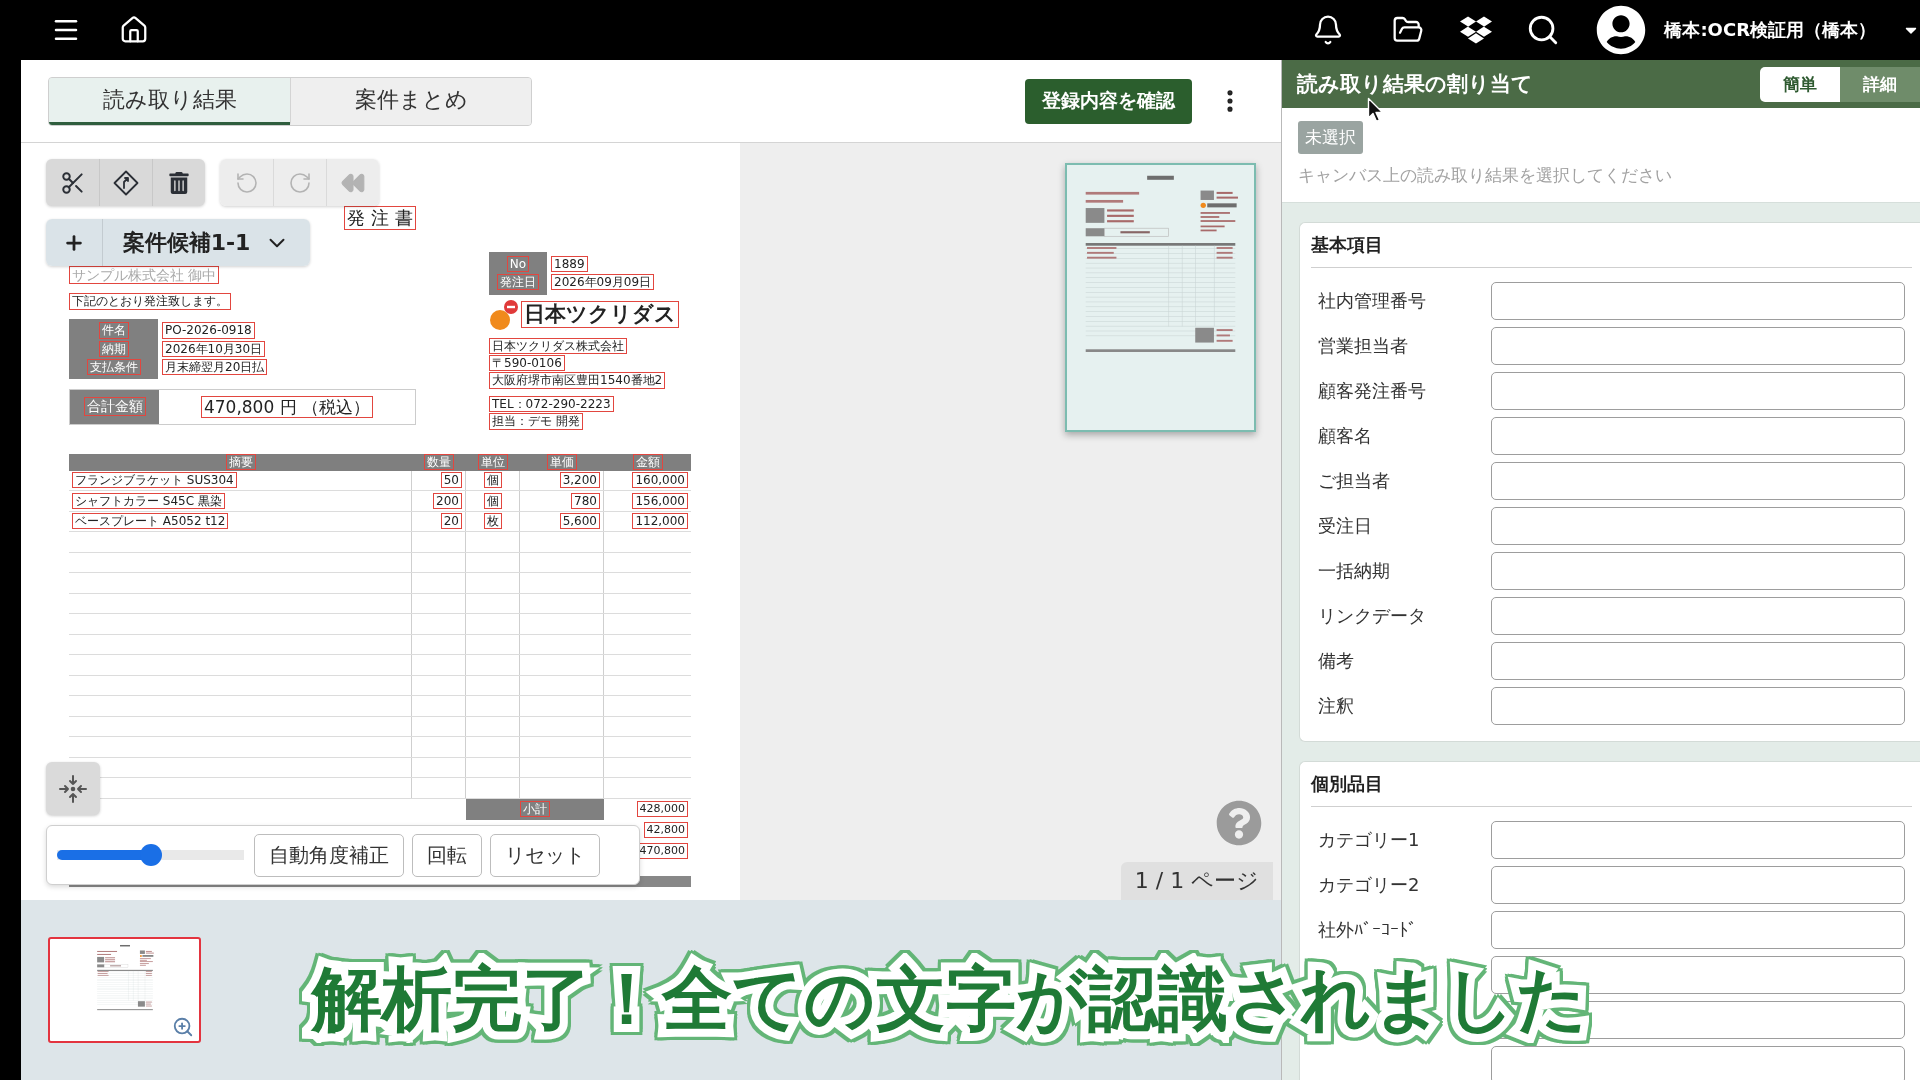 This screenshot has height=1080, width=1920. What do you see at coordinates (579, 480) in the screenshot?
I see `table-cell: 3,200` at bounding box center [579, 480].